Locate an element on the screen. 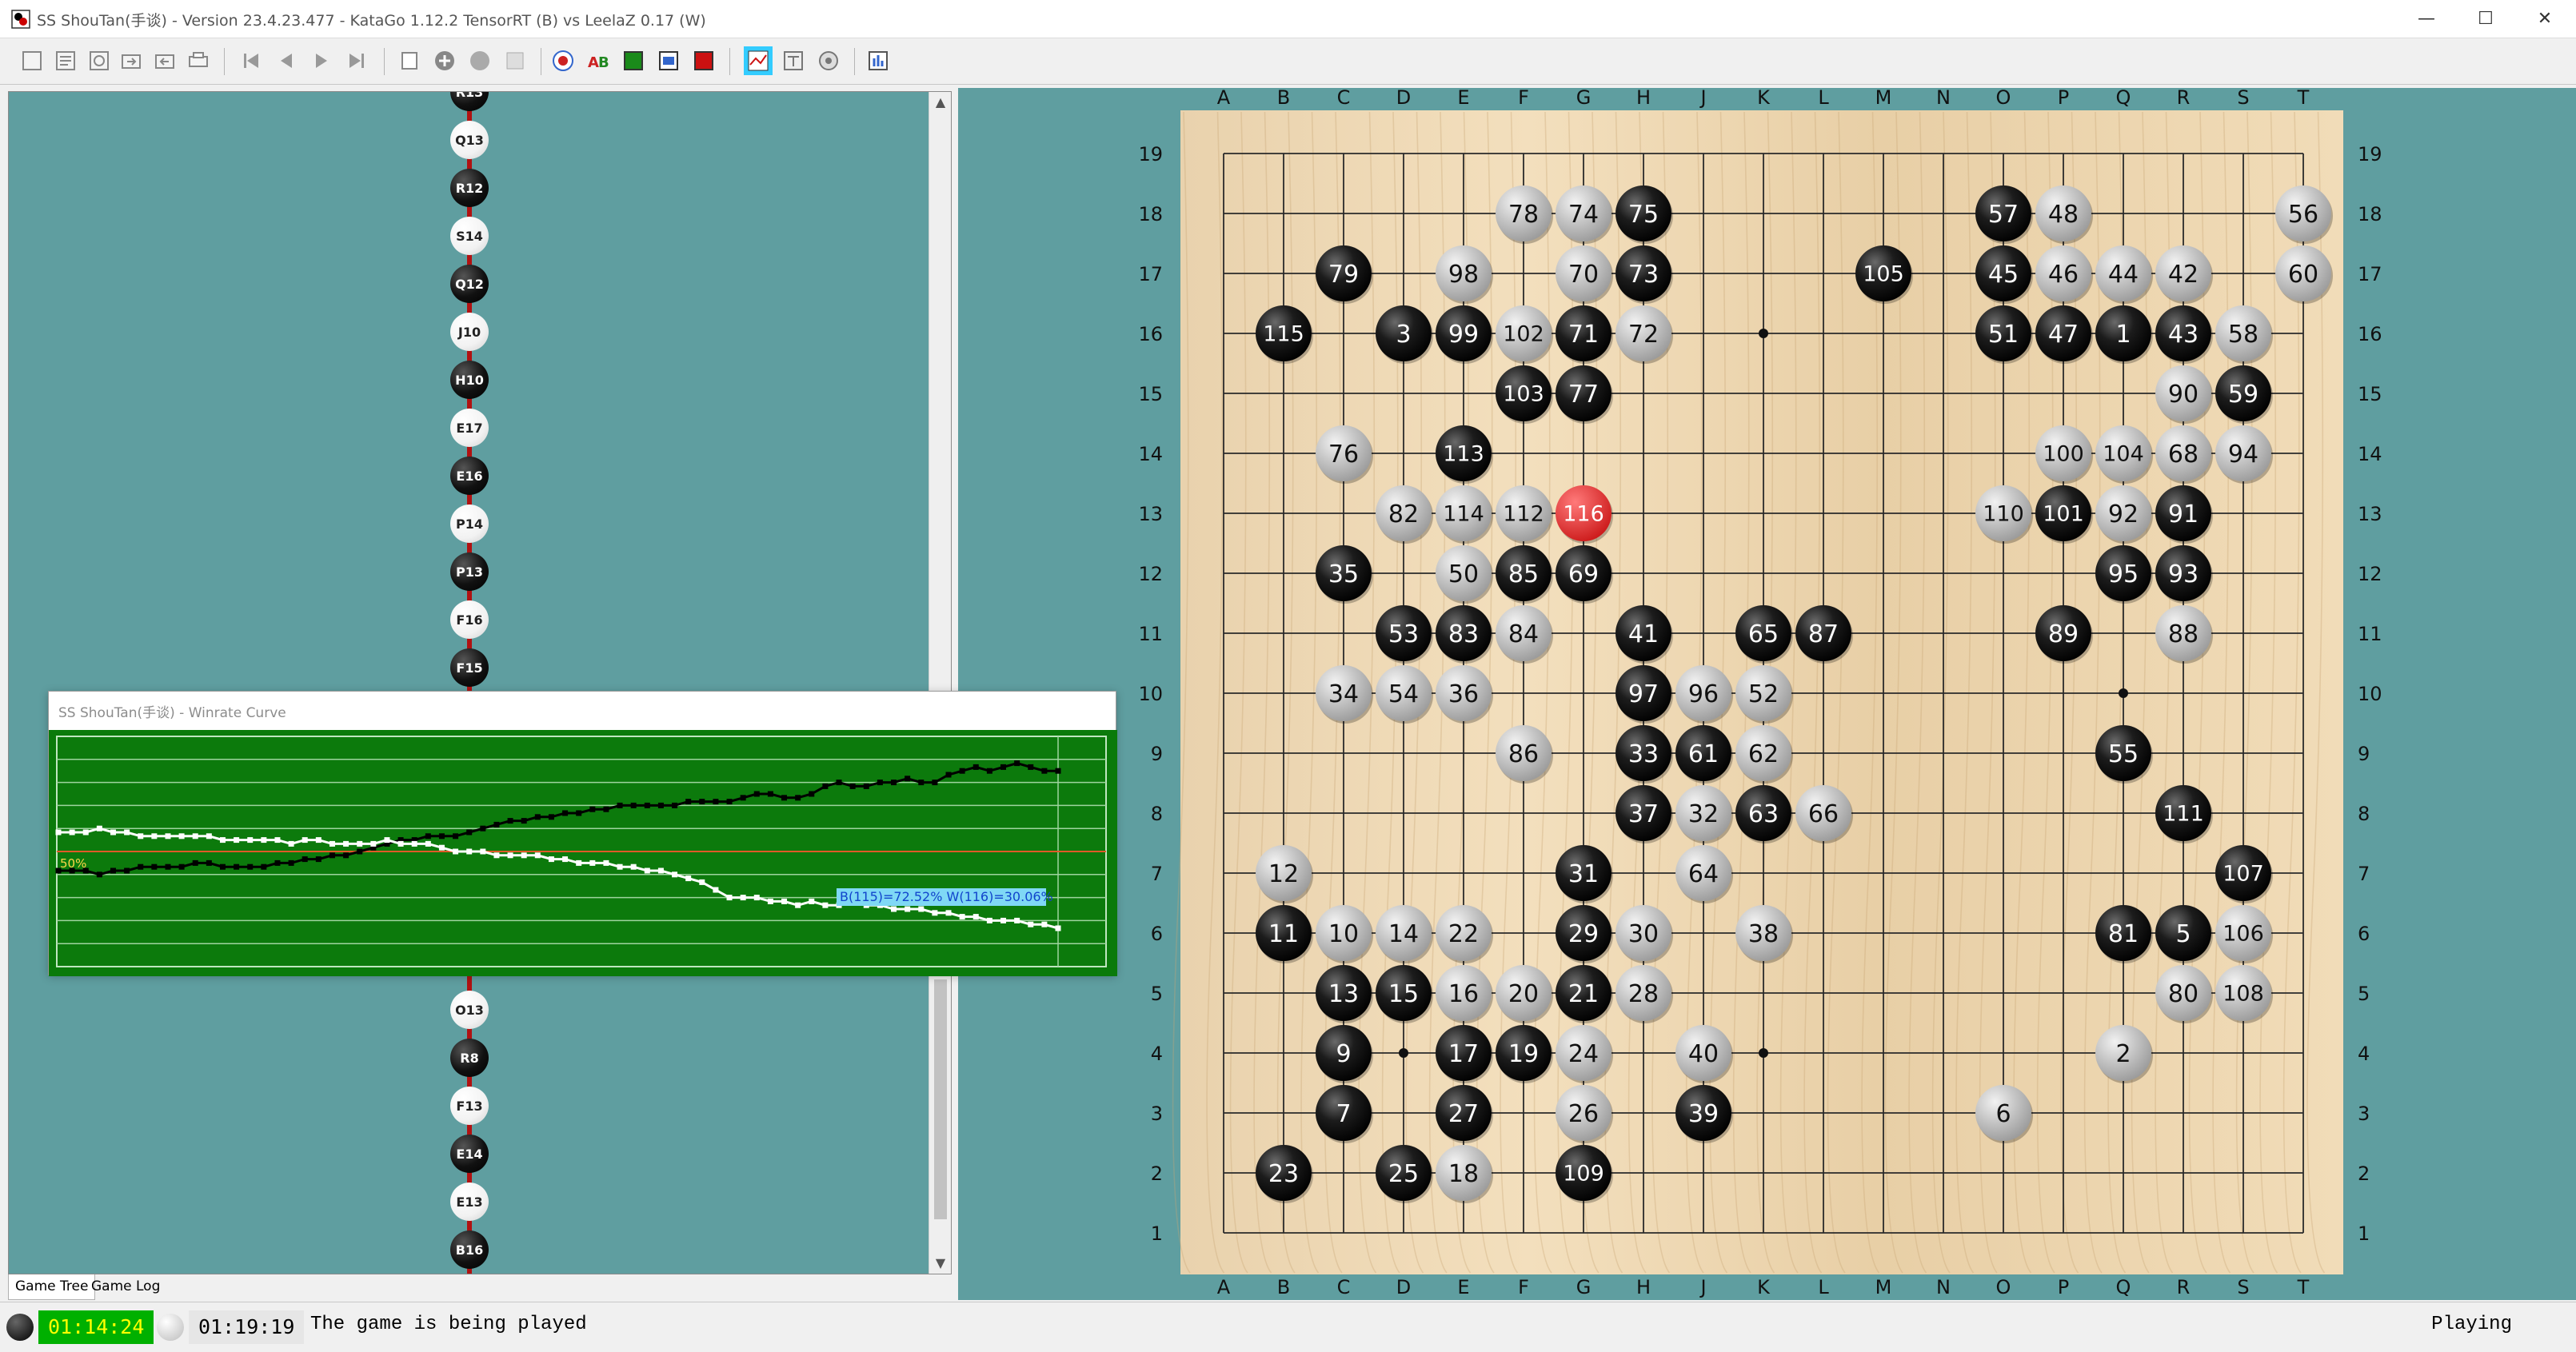  import-icon is located at coordinates (132, 60).